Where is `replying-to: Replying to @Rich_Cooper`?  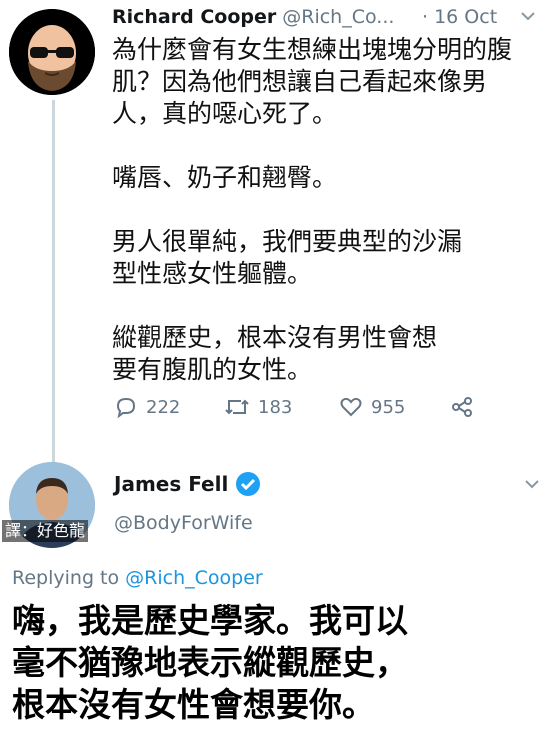
replying-to: Replying to @Rich_Cooper is located at coordinates (137, 578).